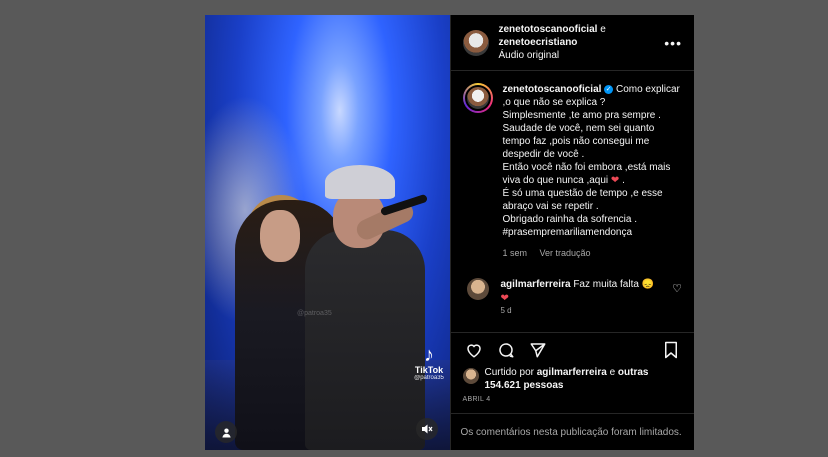 This screenshot has height=457, width=828. Describe the element at coordinates (593, 232) in the screenshot. I see `hashtag-link: #prasempremariliamendonça` at that location.